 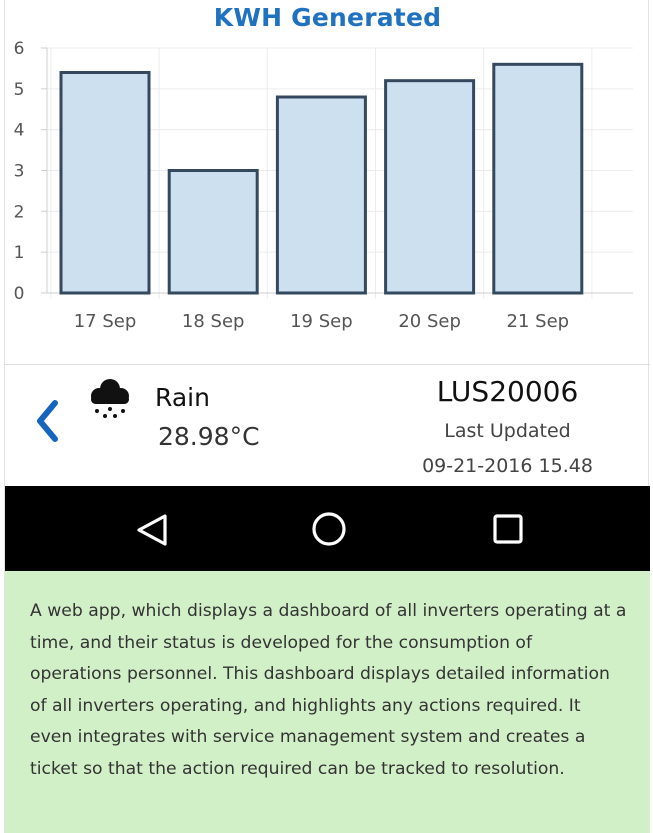 I want to click on y-tick-label: 6, so click(x=19, y=49).